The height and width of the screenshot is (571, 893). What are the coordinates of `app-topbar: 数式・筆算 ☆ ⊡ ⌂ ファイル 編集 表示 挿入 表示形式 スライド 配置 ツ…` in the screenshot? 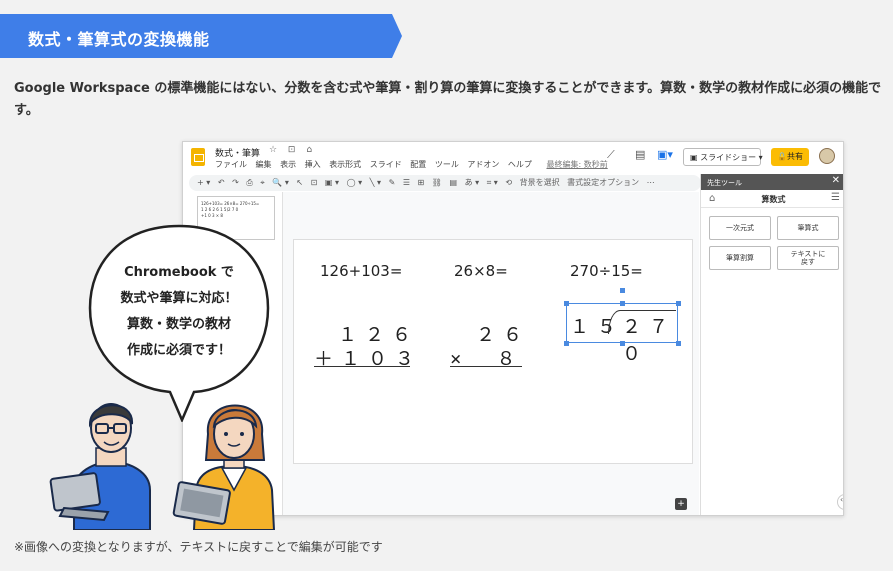 It's located at (513, 158).